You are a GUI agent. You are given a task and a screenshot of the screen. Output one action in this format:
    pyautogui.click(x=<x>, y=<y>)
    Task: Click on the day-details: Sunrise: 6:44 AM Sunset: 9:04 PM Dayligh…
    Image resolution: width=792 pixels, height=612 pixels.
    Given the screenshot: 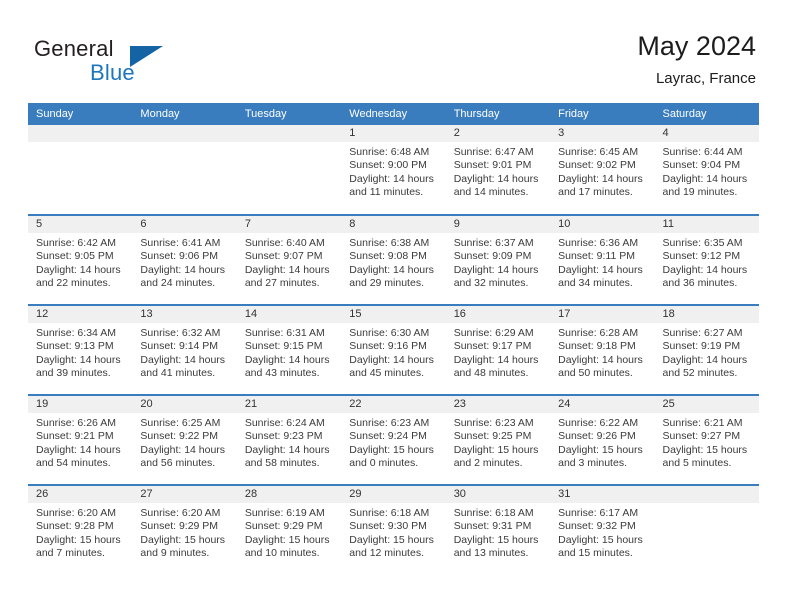 What is the action you would take?
    pyautogui.click(x=707, y=170)
    